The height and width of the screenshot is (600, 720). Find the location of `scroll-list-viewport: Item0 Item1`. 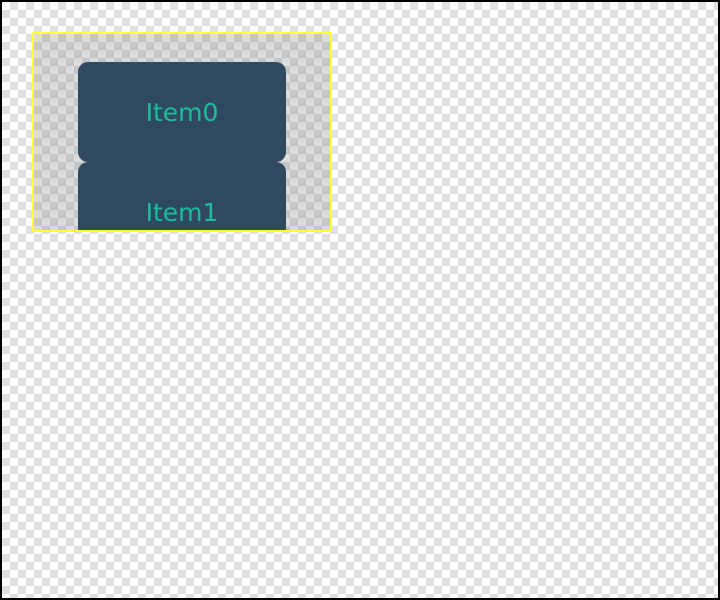

scroll-list-viewport: Item0 Item1 is located at coordinates (182, 132).